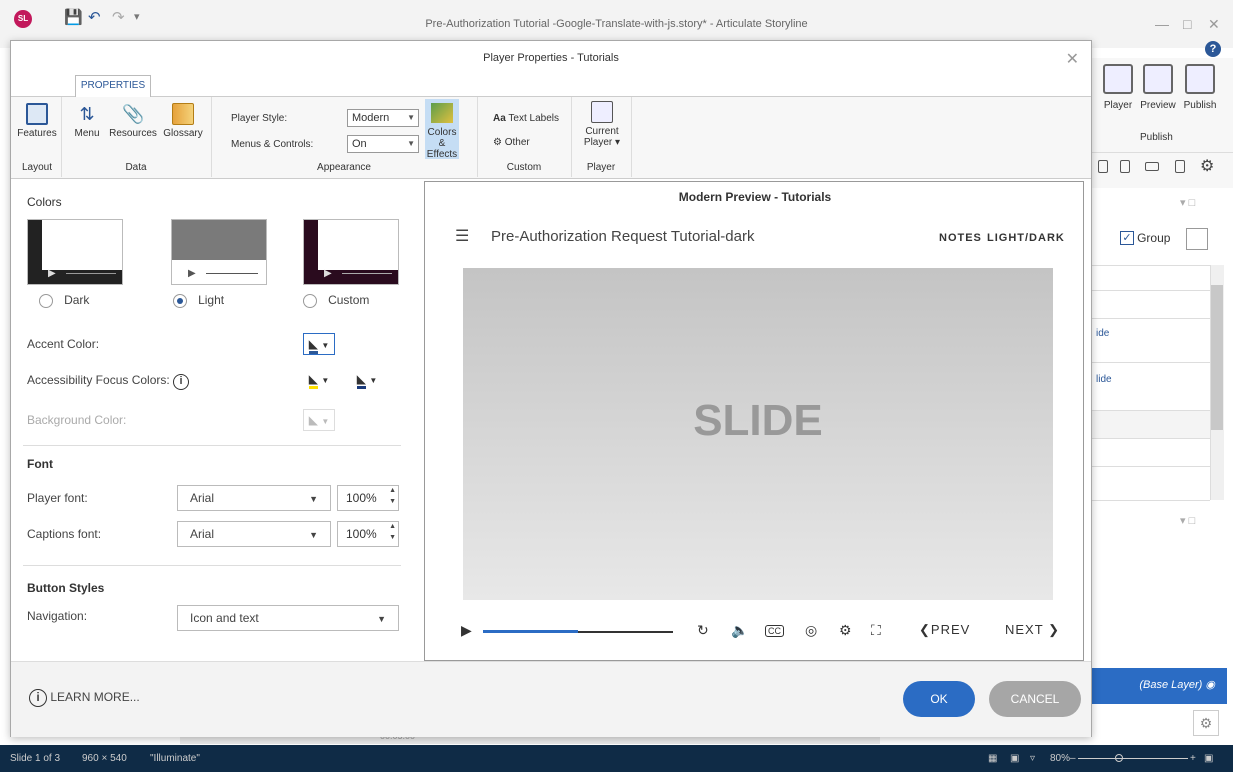  I want to click on replay-icon: ↻, so click(703, 630).